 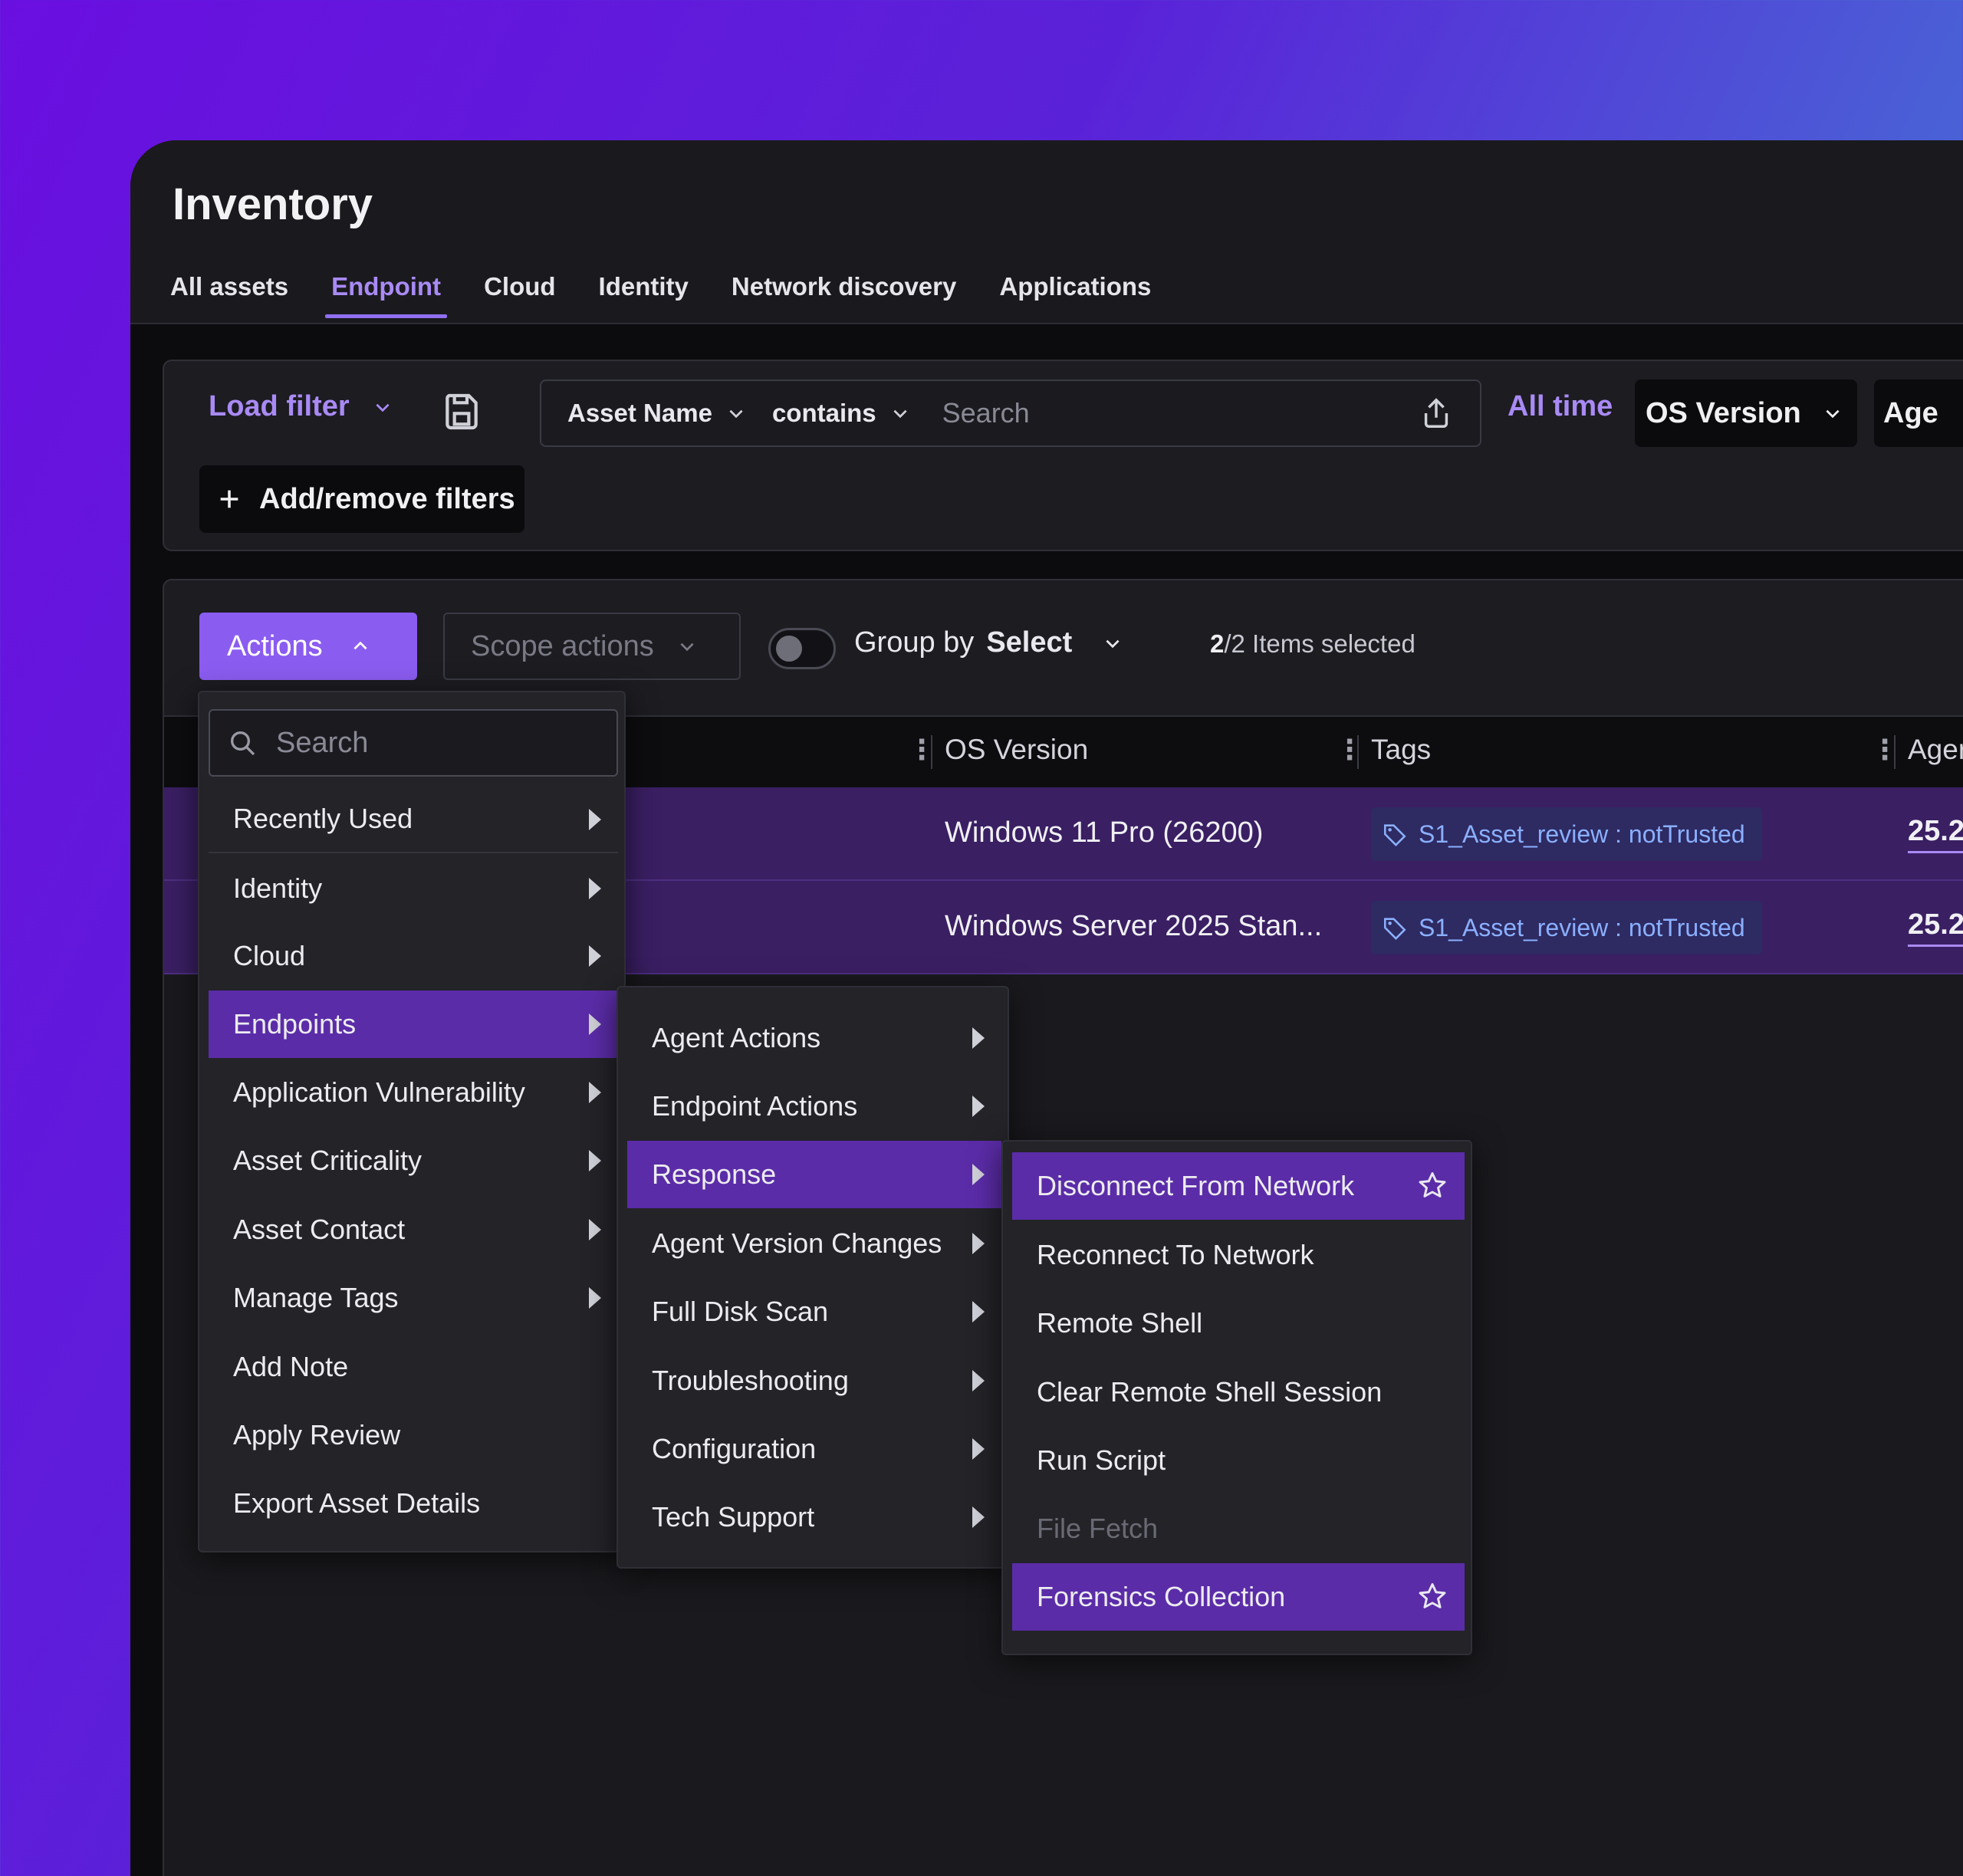 I want to click on menu-item-full-disk-scan: Full Disk Scan, so click(x=814, y=1311).